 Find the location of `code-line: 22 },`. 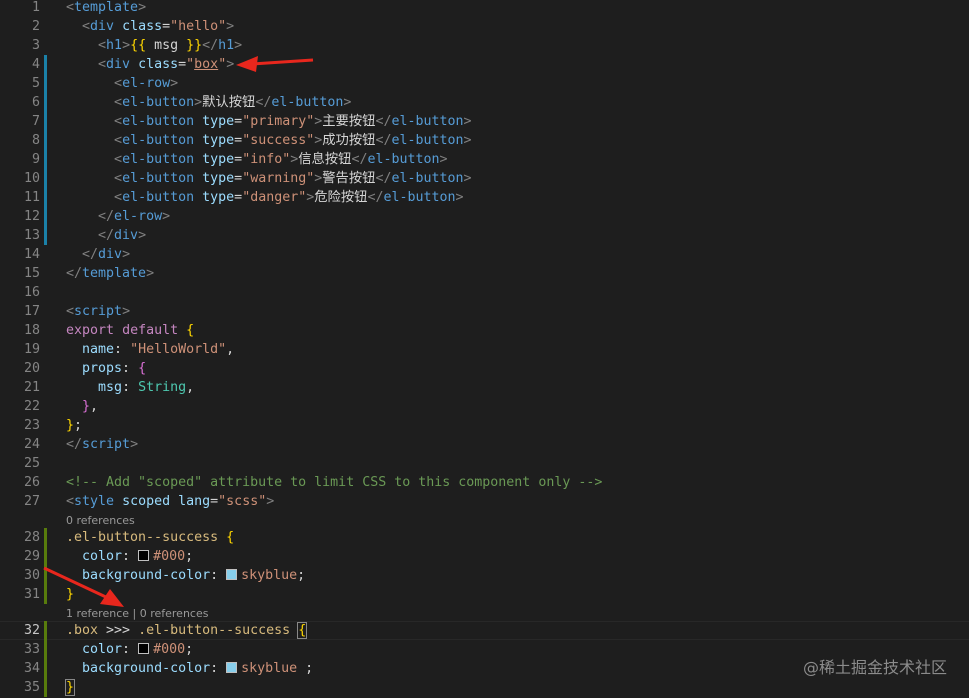

code-line: 22 }, is located at coordinates (484, 406).